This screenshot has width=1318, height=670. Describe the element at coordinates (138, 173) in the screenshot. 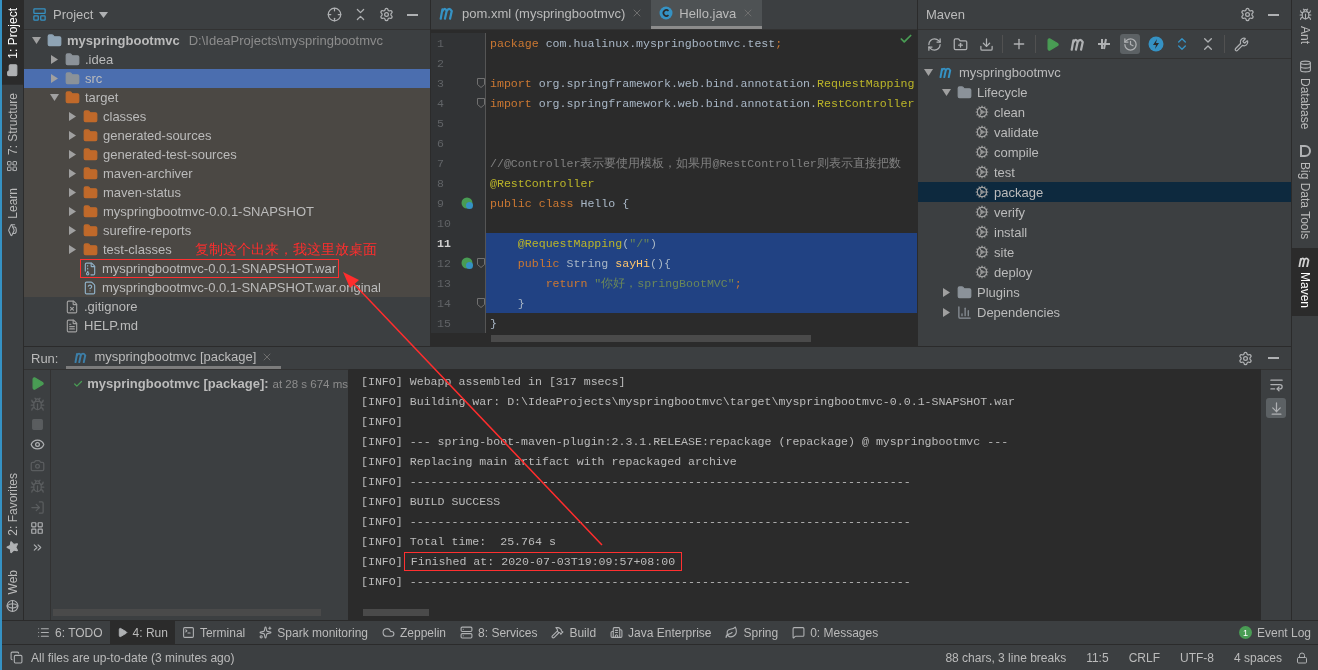

I see `tree-item: maven-archiver` at that location.